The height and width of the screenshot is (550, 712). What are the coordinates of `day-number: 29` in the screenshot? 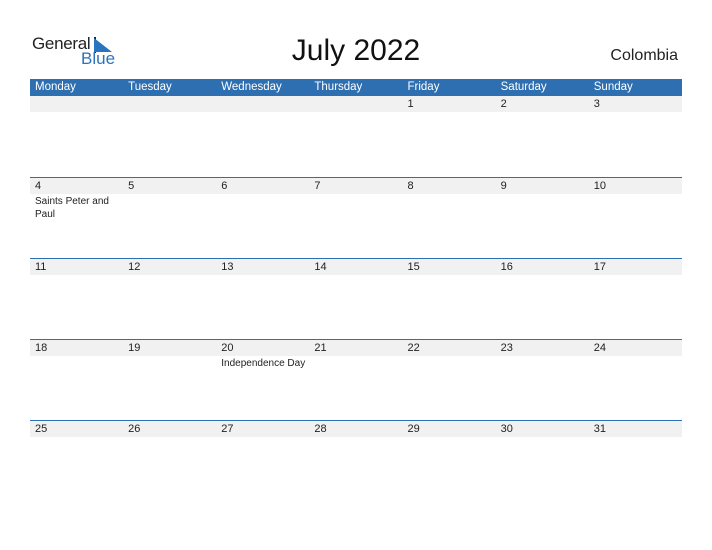 It's located at (413, 429).